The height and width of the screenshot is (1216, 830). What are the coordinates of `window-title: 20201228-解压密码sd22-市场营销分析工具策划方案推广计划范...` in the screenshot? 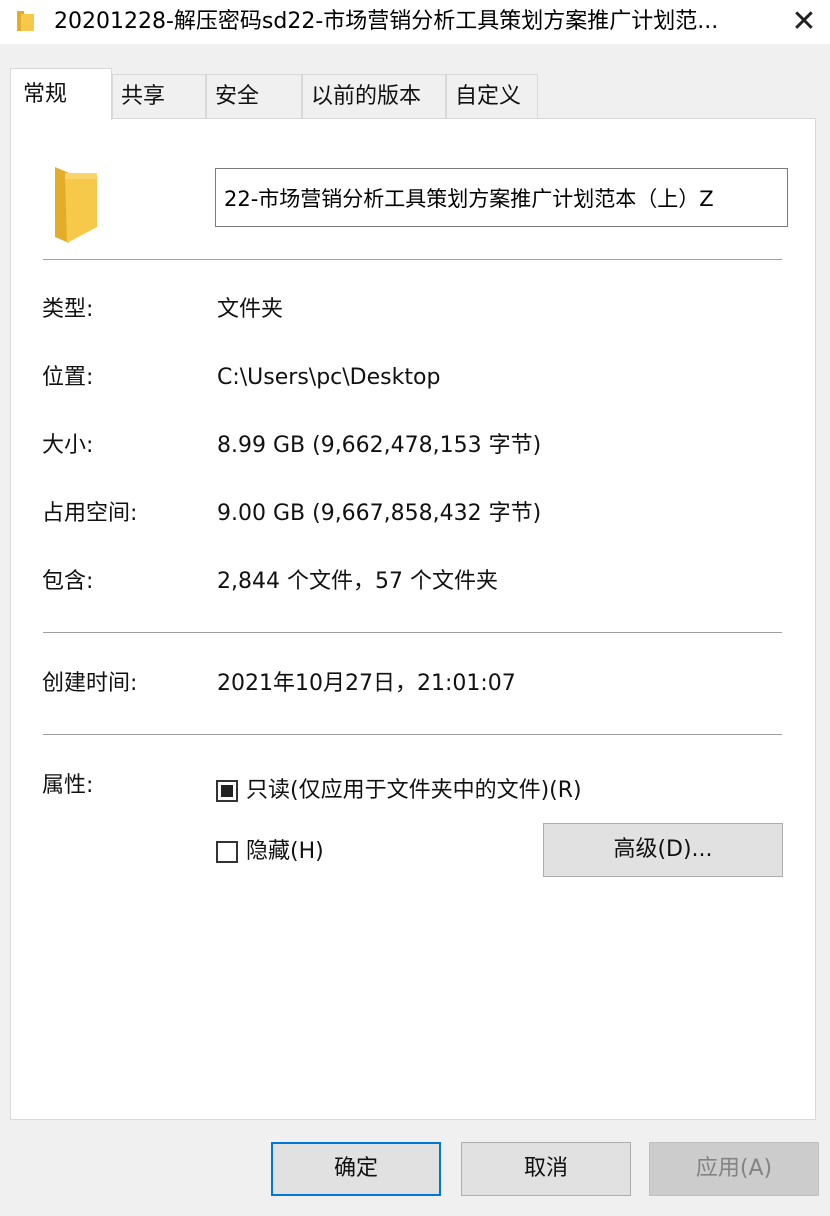 It's located at (386, 21).